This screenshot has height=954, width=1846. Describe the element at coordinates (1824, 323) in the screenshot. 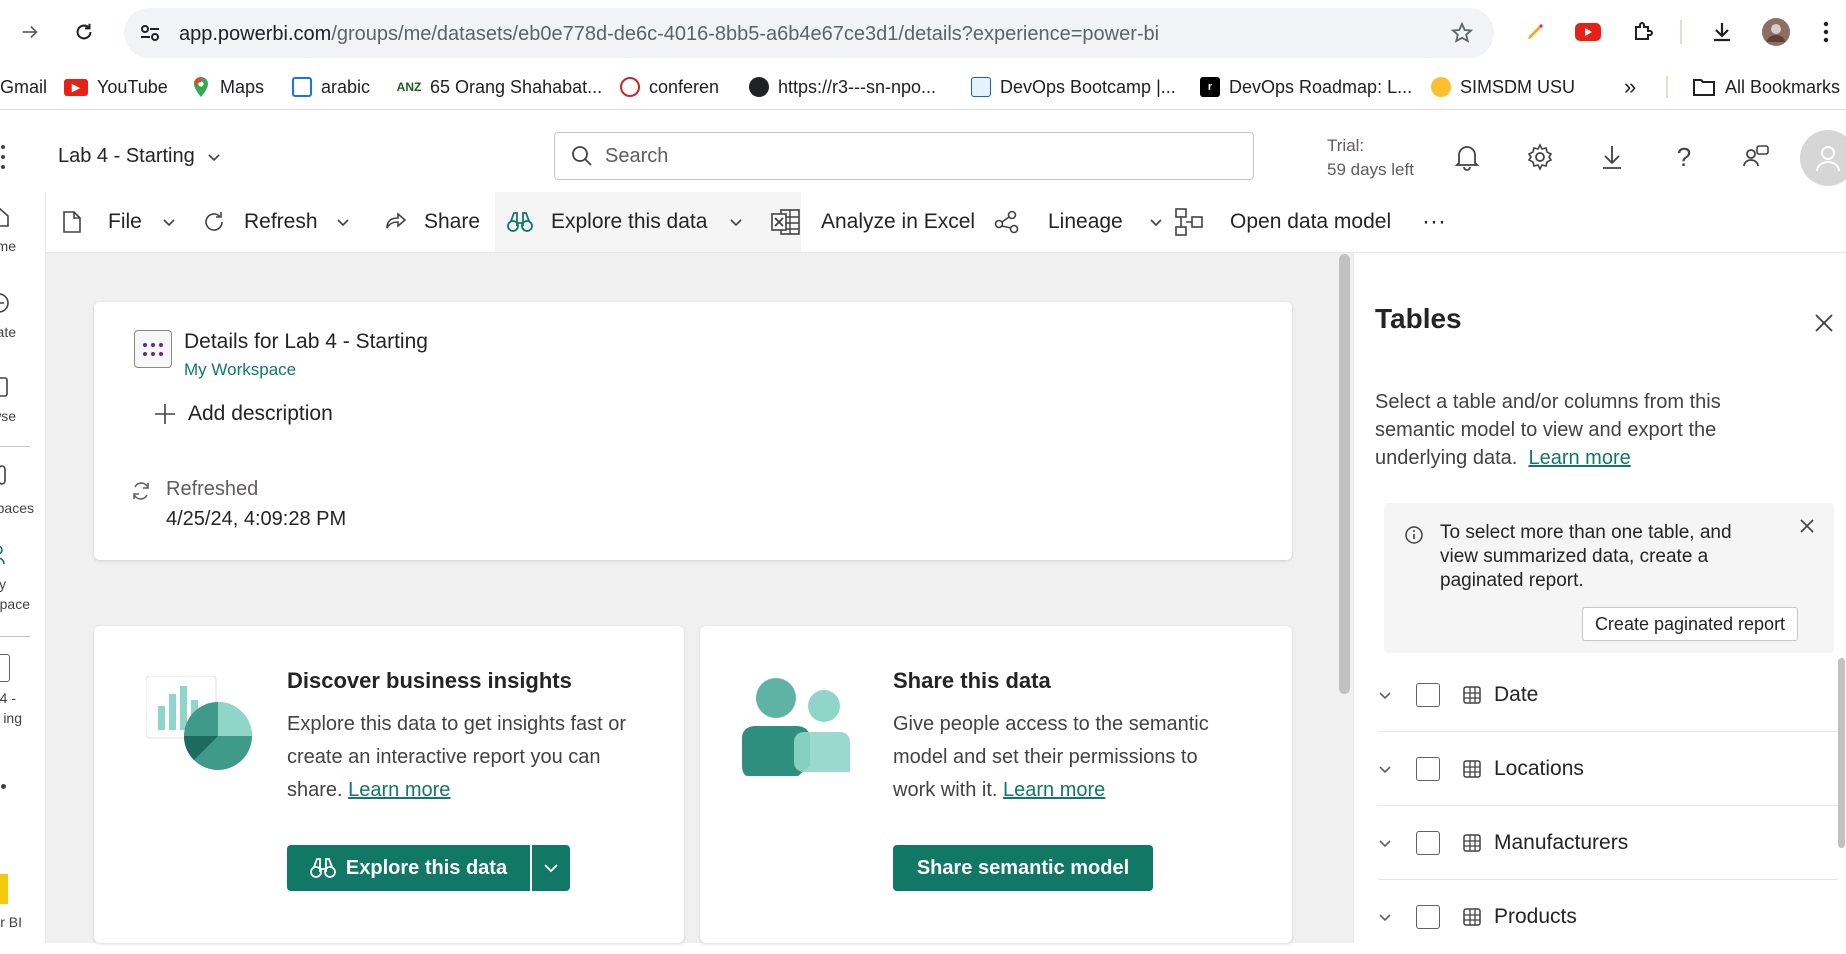

I see `close-pane-icon` at that location.